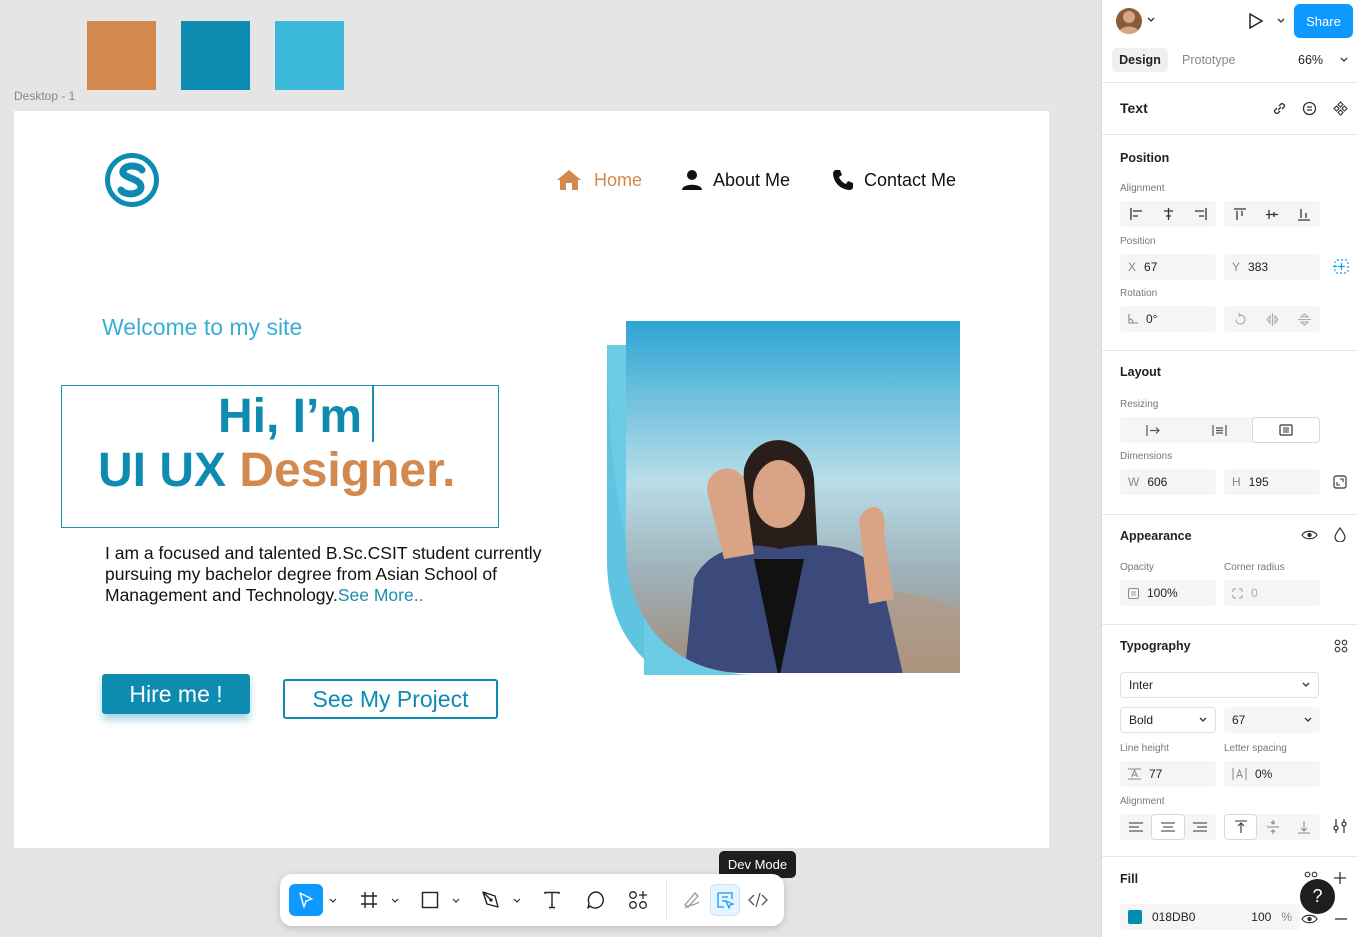  I want to click on move-tool, so click(306, 900).